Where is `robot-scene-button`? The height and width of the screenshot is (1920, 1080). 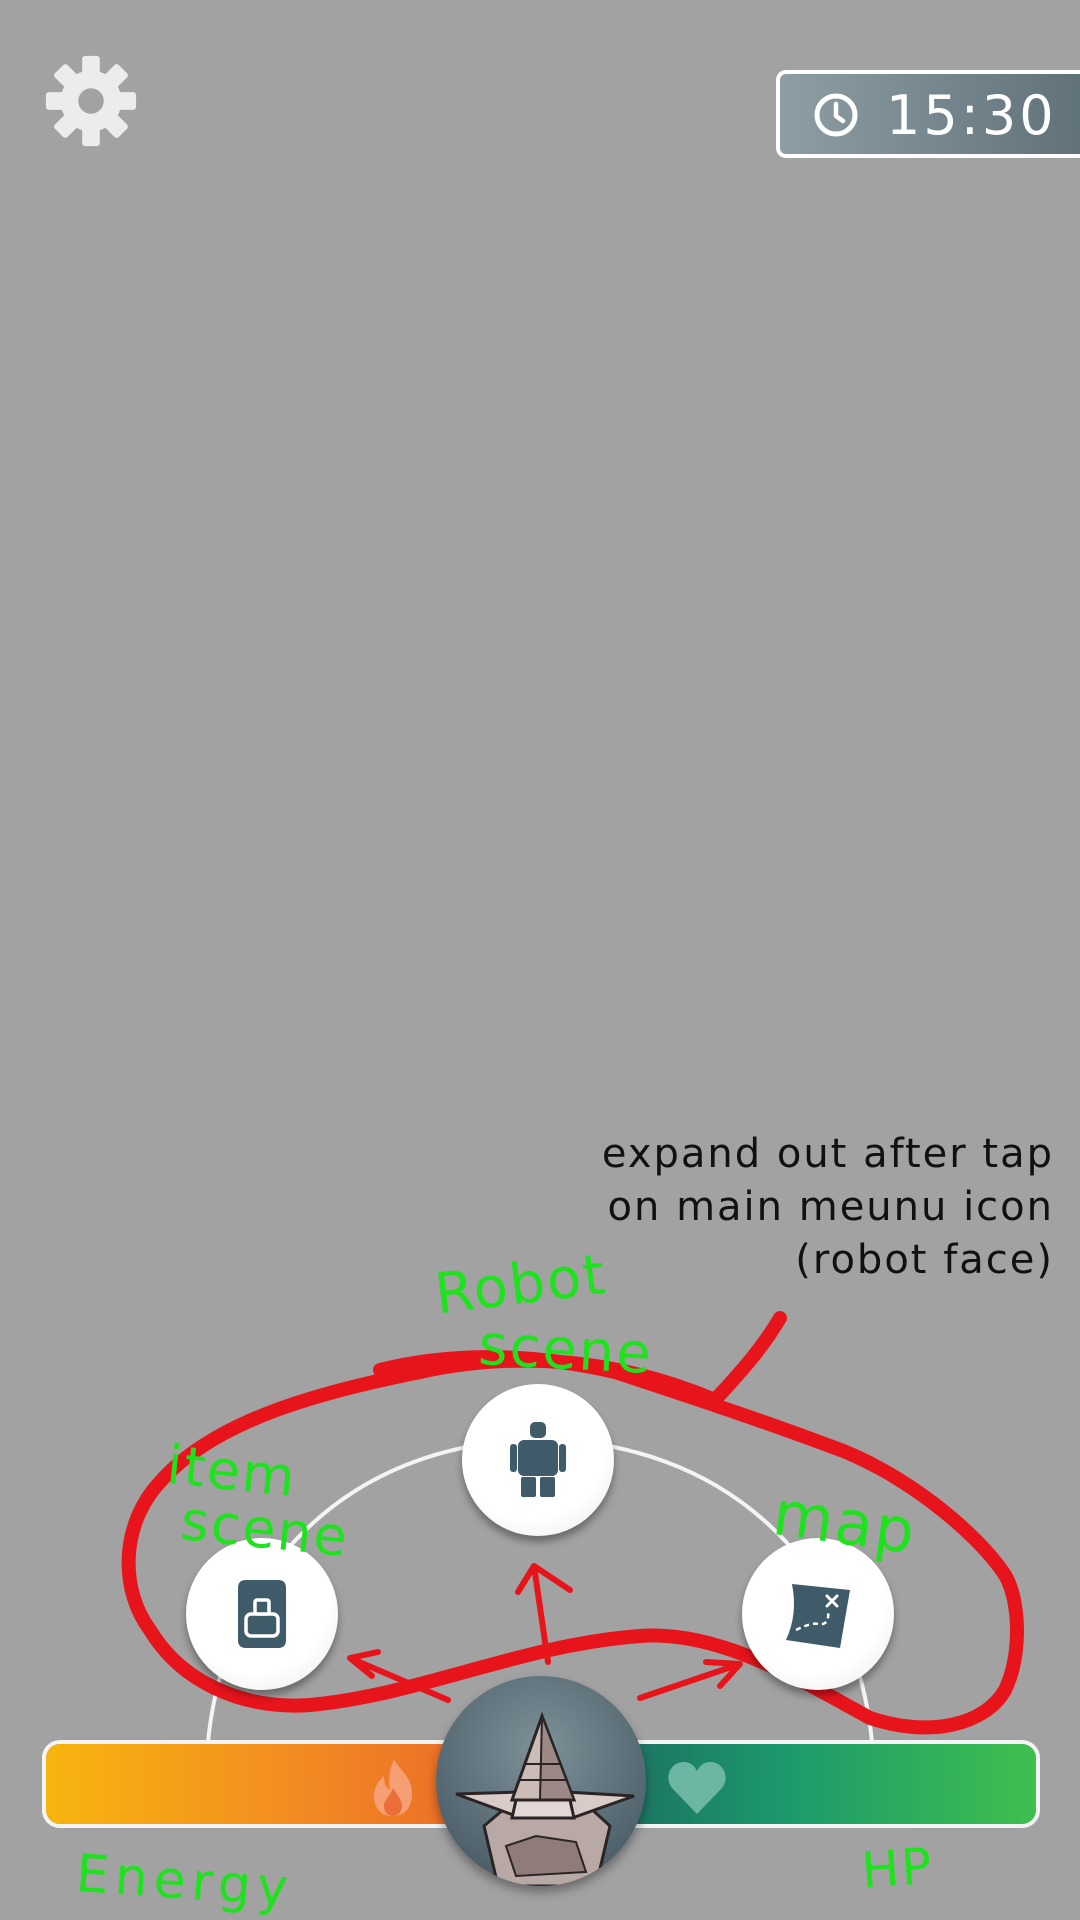
robot-scene-button is located at coordinates (538, 1460).